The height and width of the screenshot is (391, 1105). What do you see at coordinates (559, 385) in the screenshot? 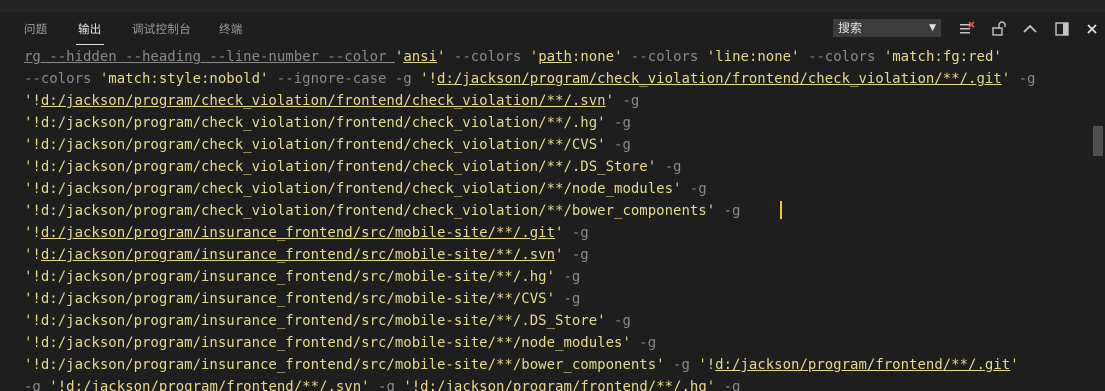
I see `string-token: '!d:/jackson/program/frontend/**/.hg'` at bounding box center [559, 385].